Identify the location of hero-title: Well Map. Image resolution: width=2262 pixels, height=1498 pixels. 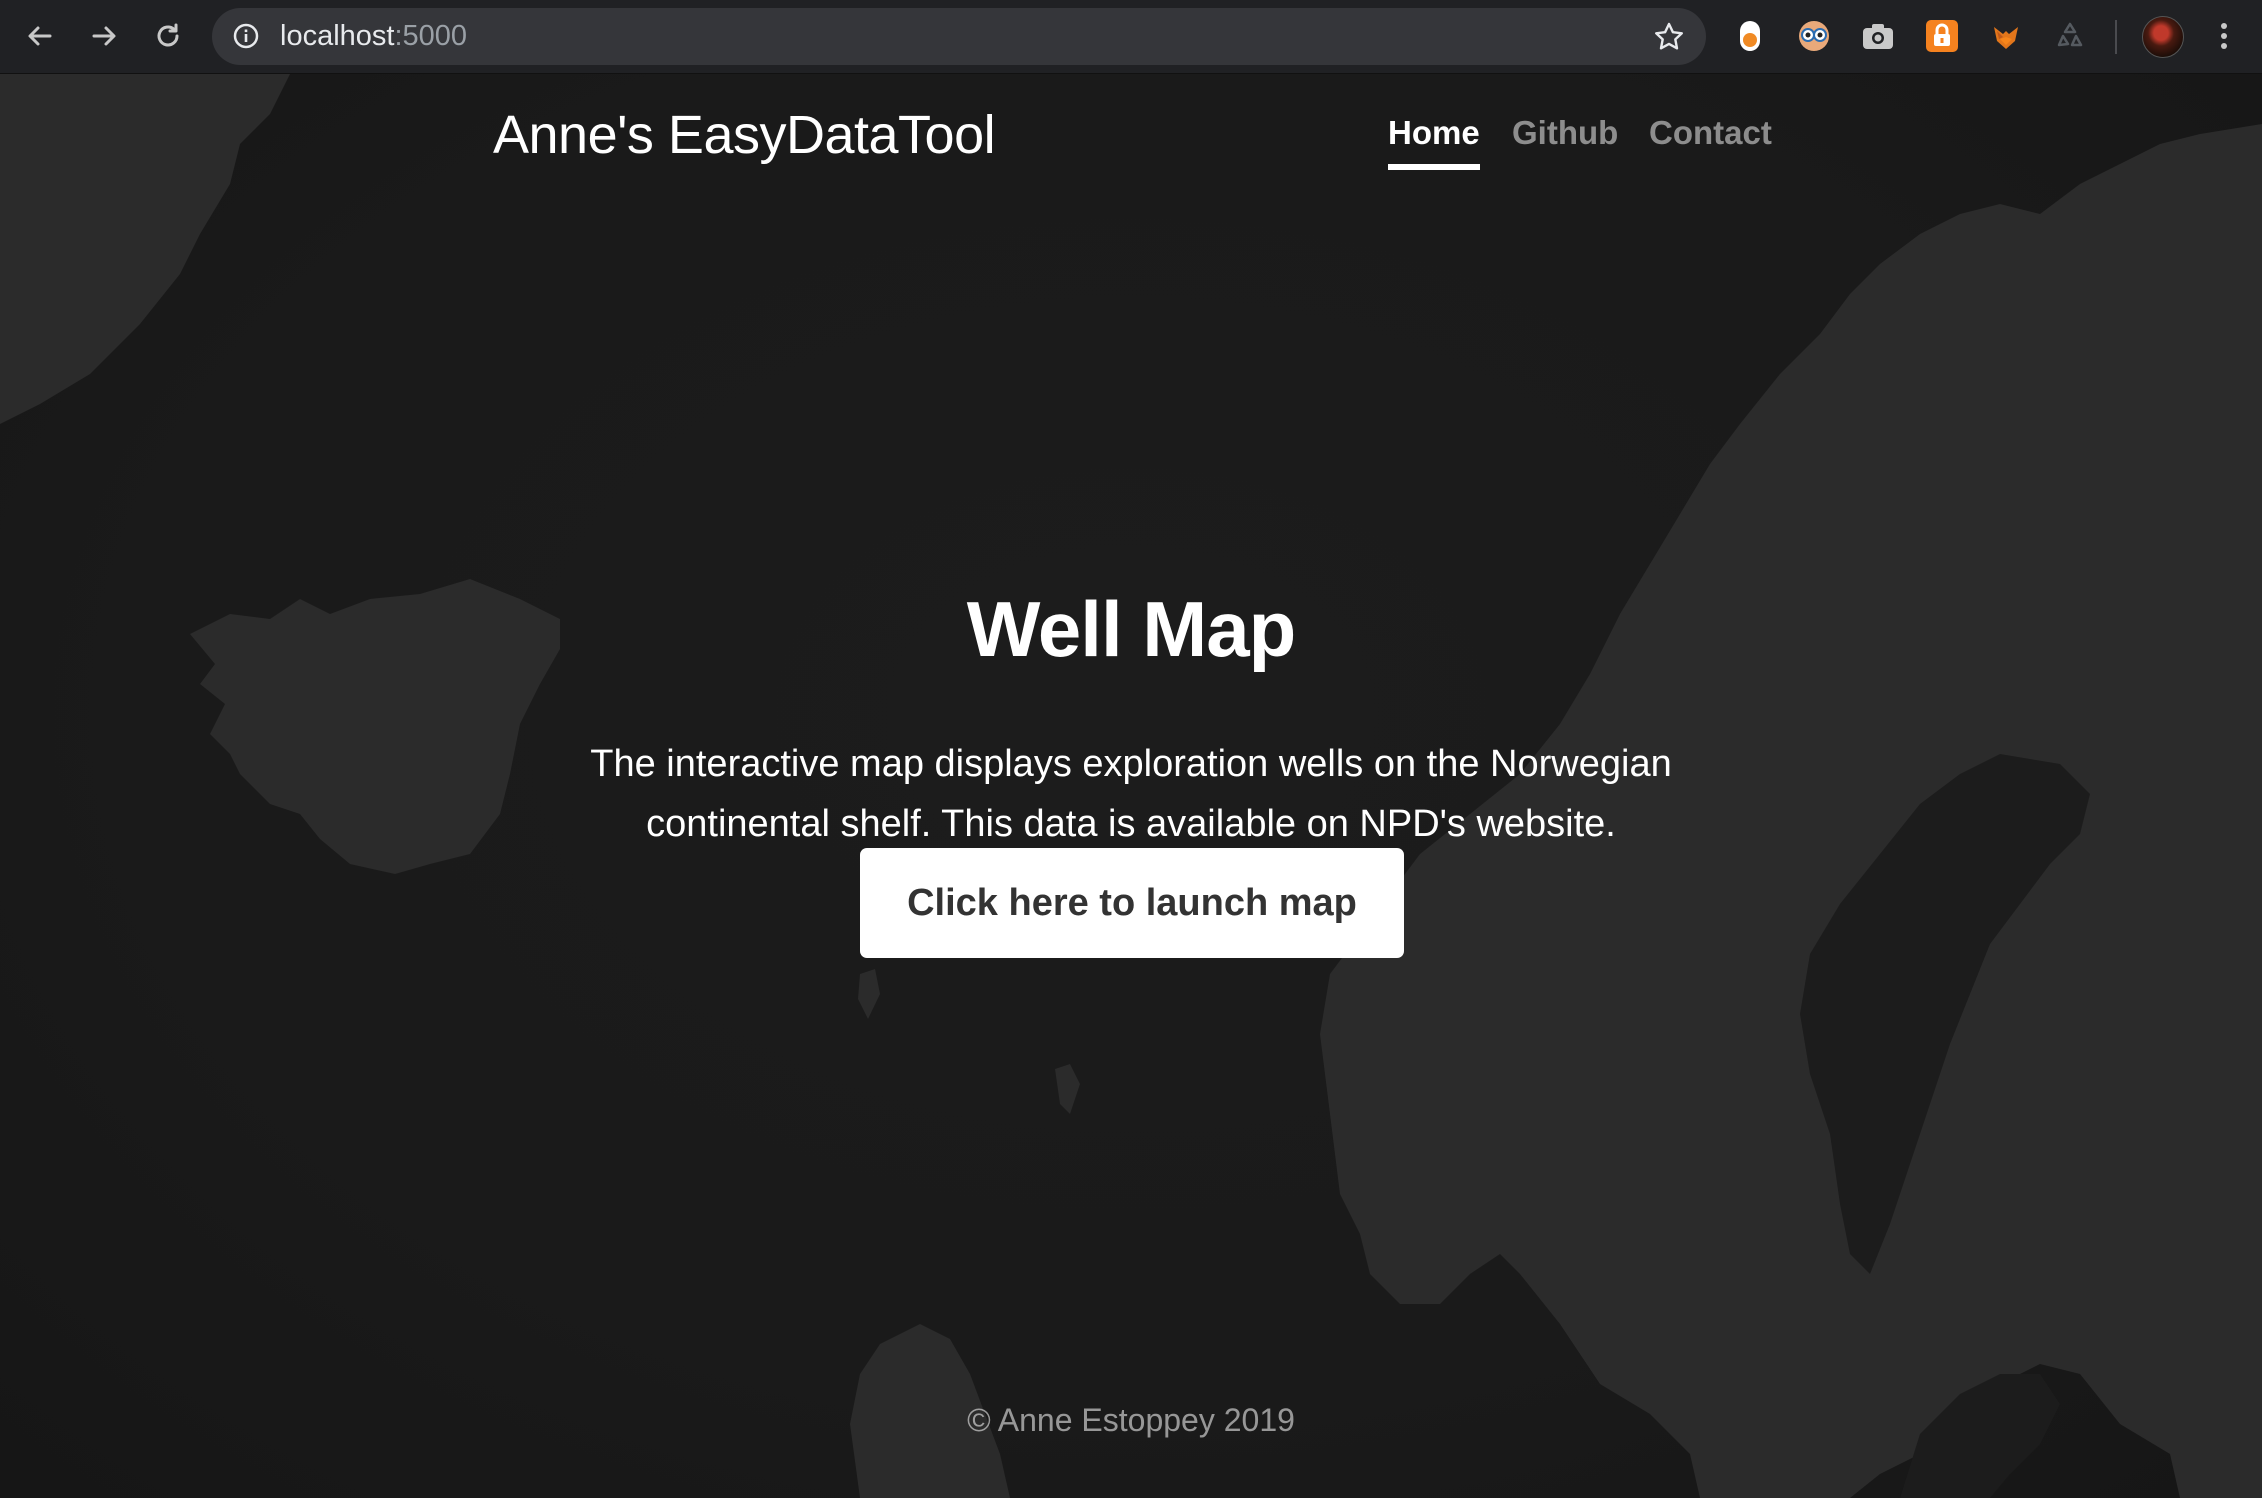
(1131, 629).